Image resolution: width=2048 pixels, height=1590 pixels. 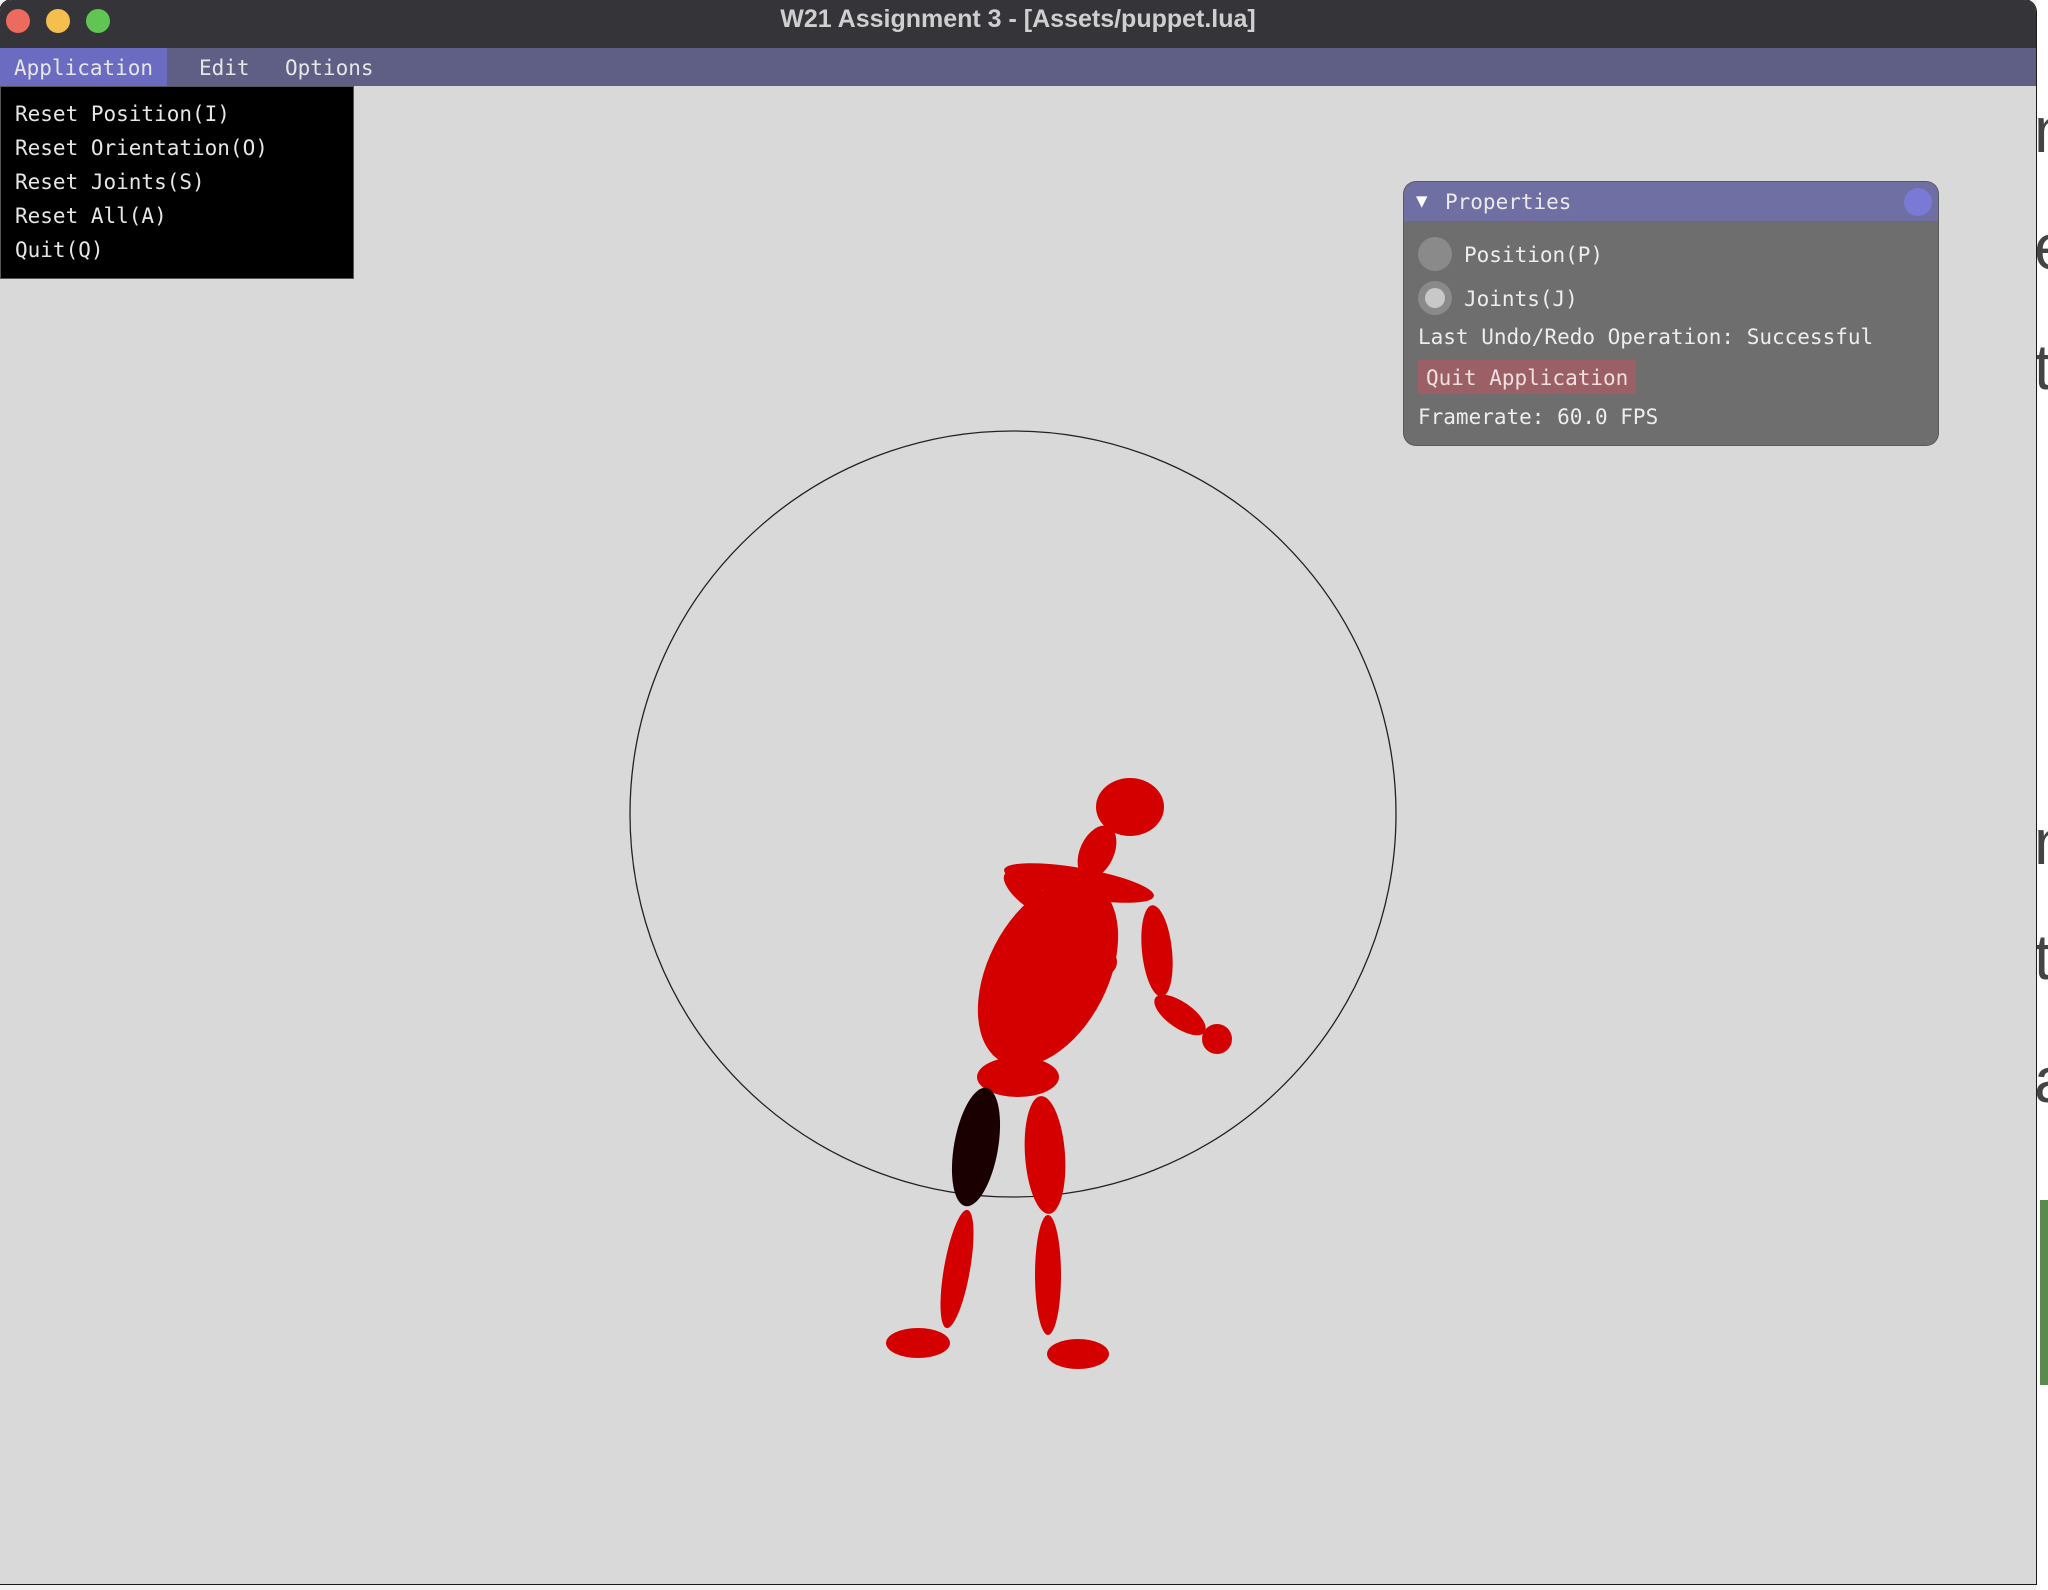 I want to click on puppet-right-forearm, so click(x=1180, y=1015).